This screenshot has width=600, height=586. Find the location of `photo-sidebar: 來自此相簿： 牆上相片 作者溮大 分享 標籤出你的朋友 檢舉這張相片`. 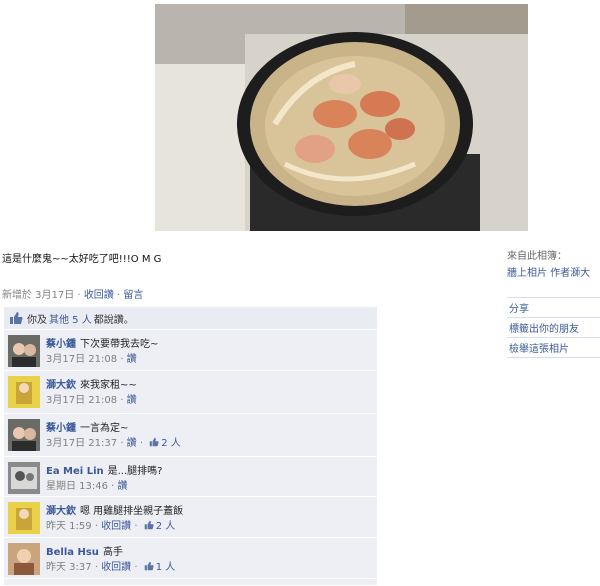

photo-sidebar: 來自此相簿： 牆上相片 作者溮大 分享 標籤出你的朋友 檢舉這張相片 is located at coordinates (553, 302).